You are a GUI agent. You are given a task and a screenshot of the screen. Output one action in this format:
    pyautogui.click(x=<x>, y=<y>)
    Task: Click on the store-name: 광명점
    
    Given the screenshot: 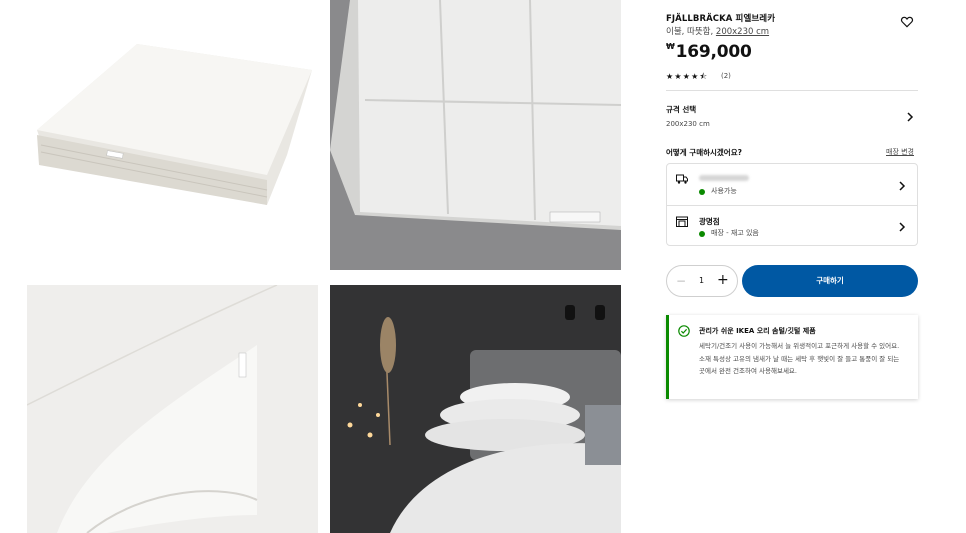 What is the action you would take?
    pyautogui.click(x=709, y=221)
    